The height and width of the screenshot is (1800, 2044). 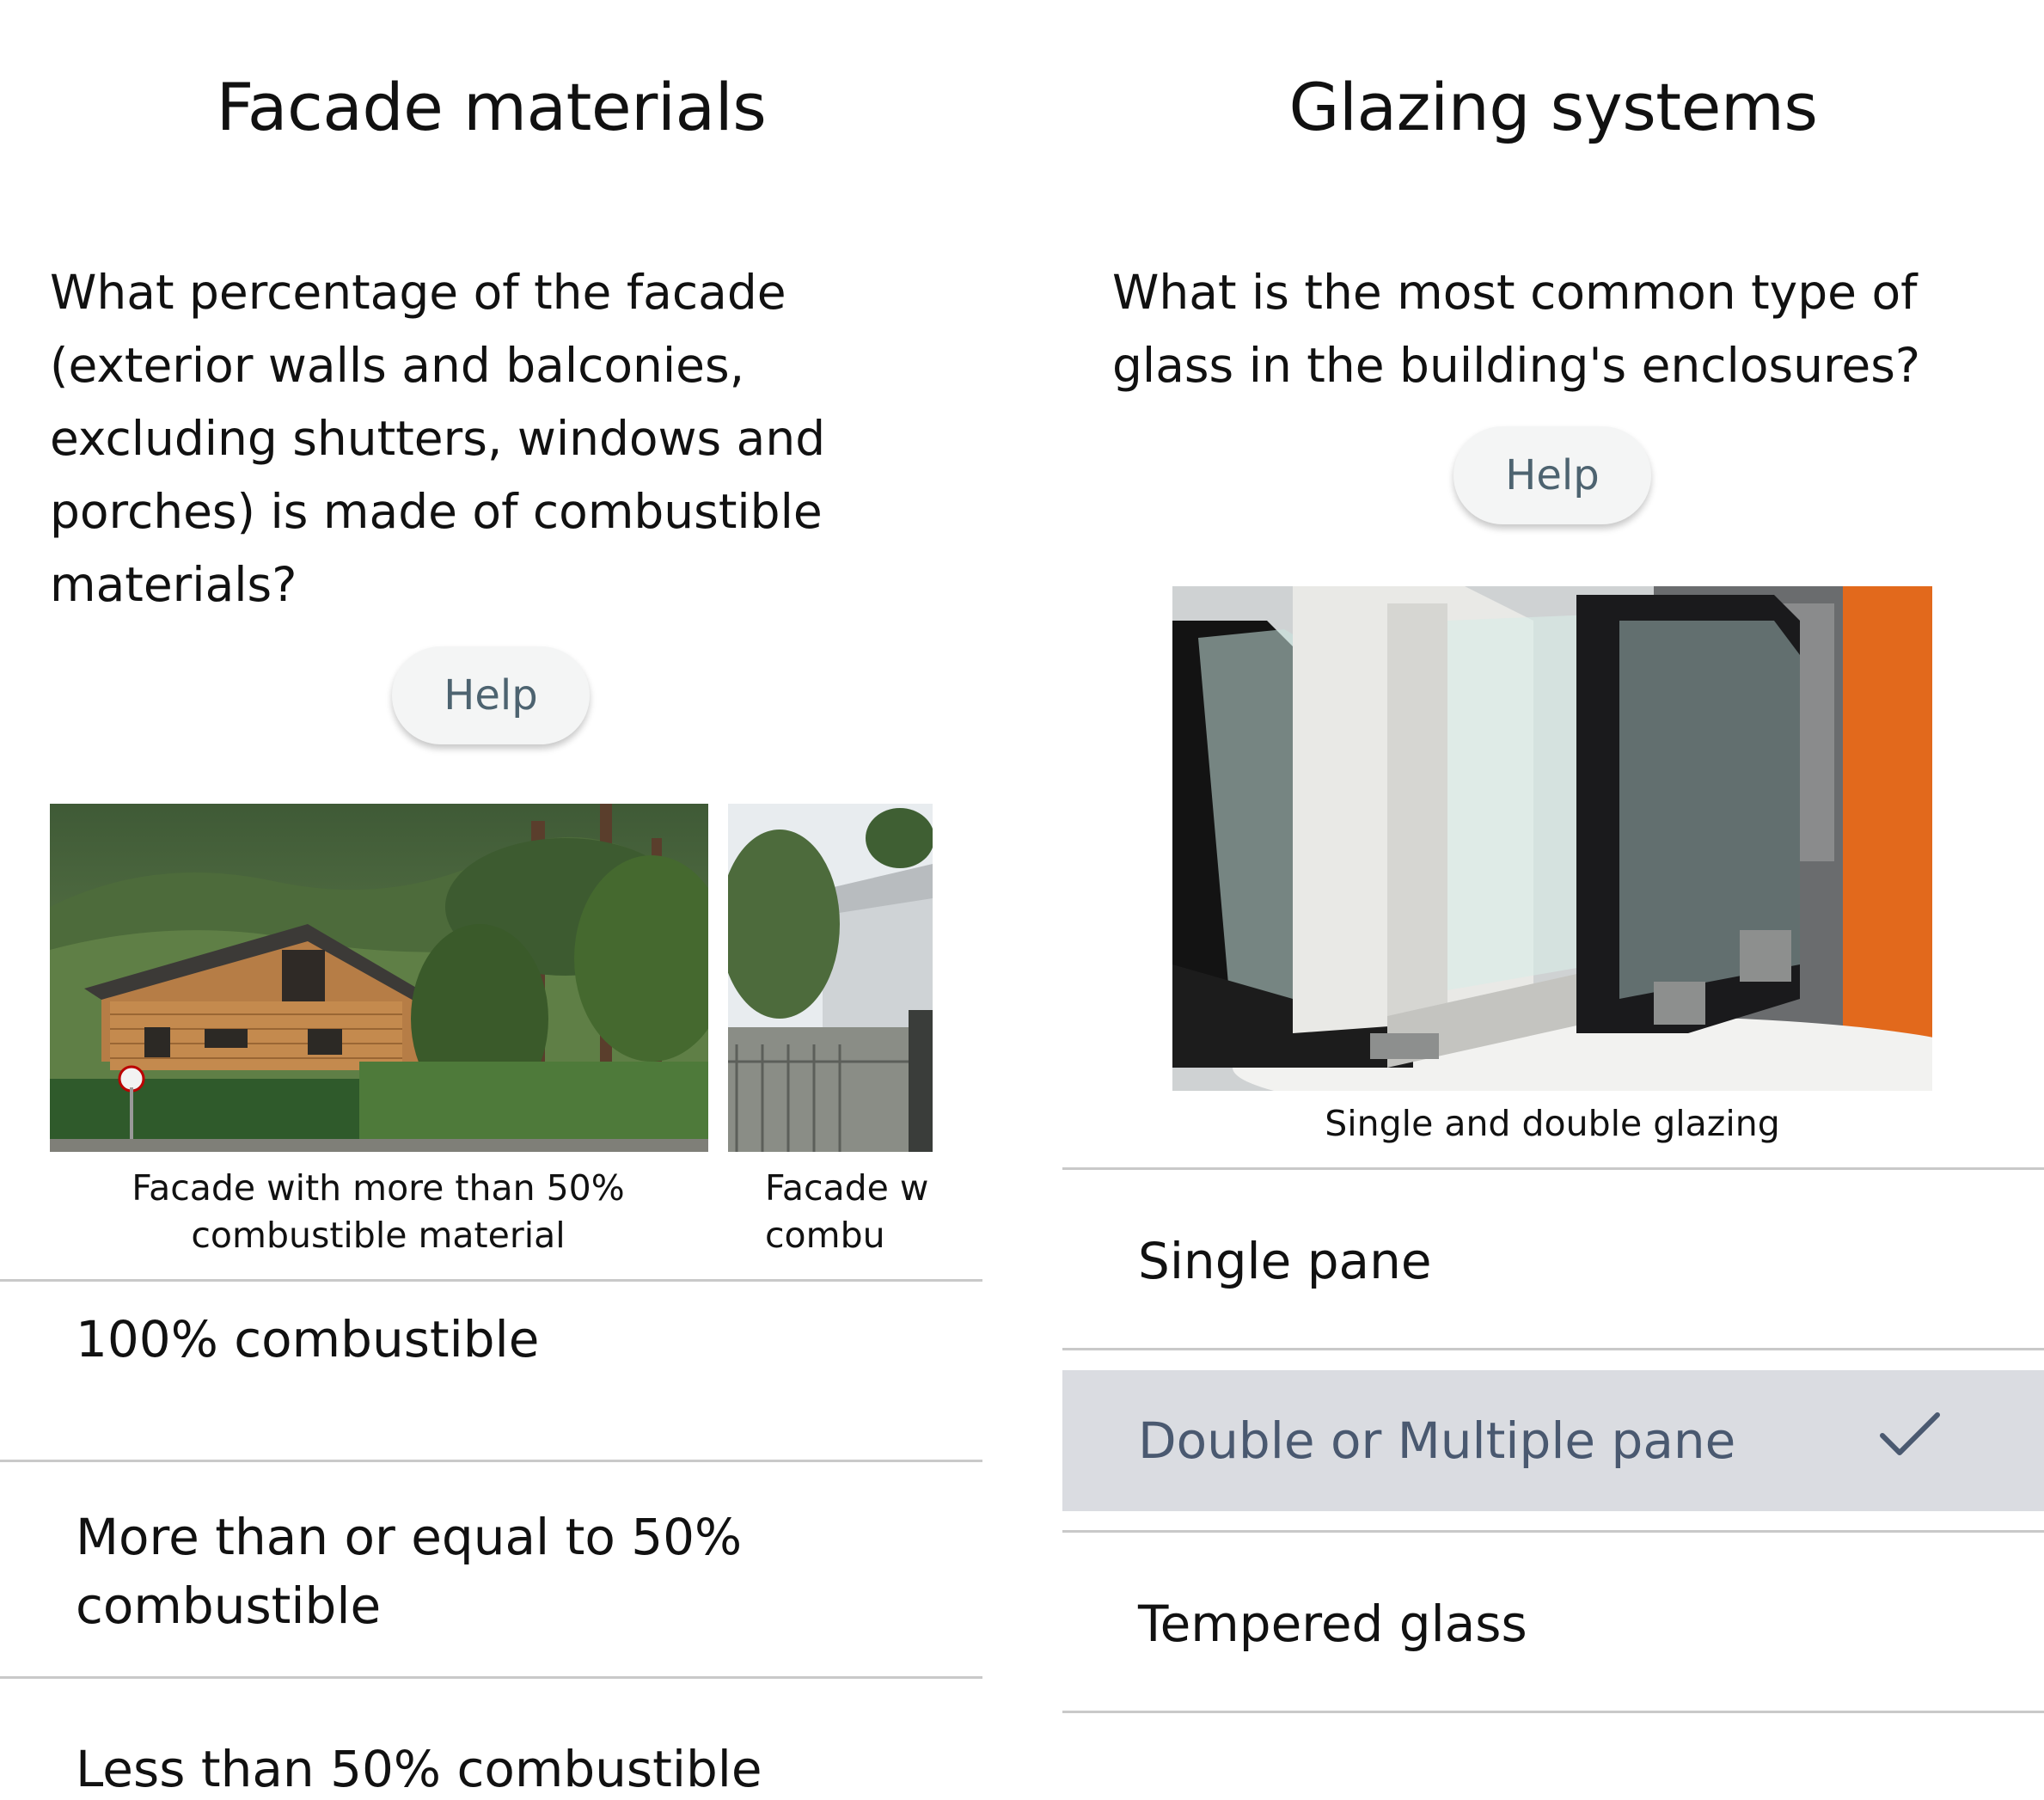 I want to click on option-50-or-more-combustible: More than or equal to 50% combustible, so click(x=390, y=1571).